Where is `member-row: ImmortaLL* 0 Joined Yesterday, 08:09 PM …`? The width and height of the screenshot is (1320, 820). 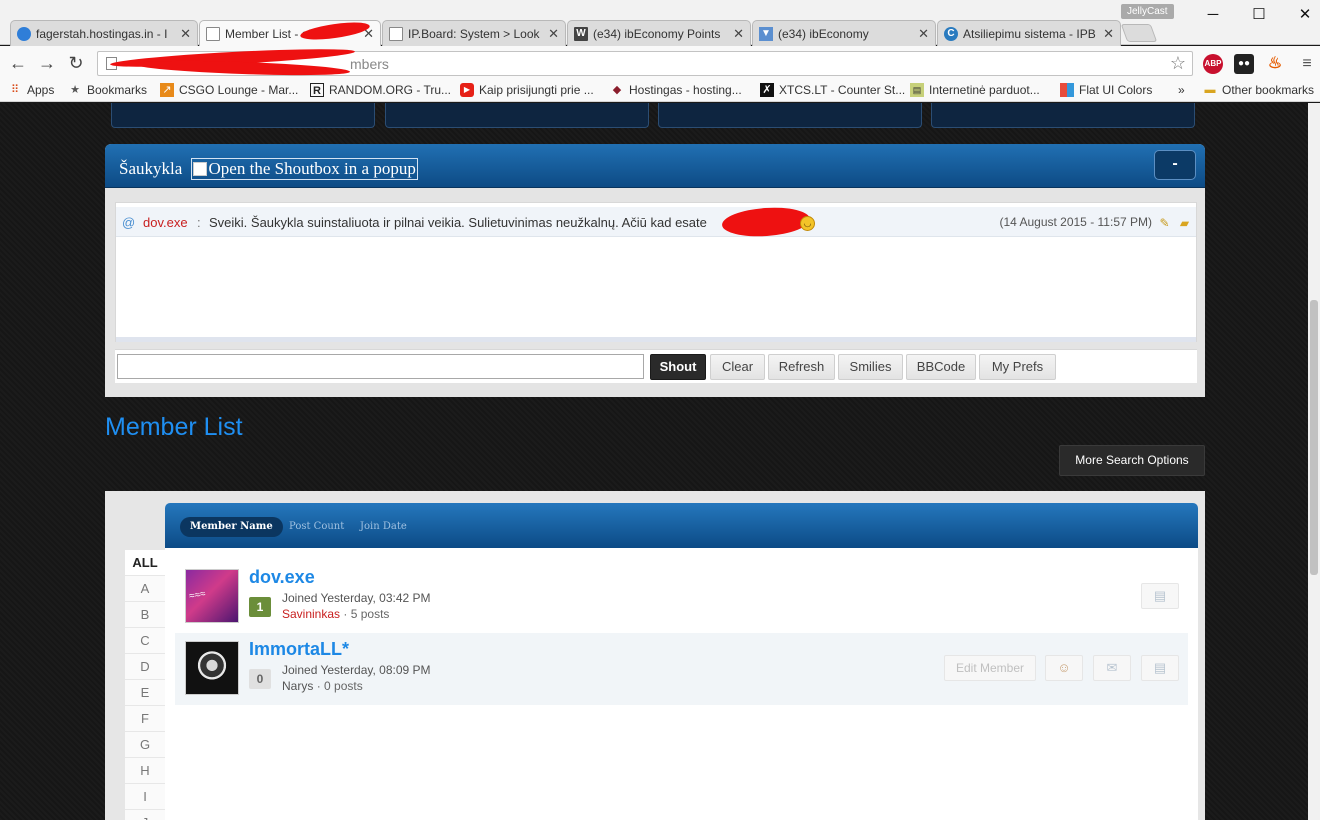
member-row: ImmortaLL* 0 Joined Yesterday, 08:09 PM … is located at coordinates (681, 669).